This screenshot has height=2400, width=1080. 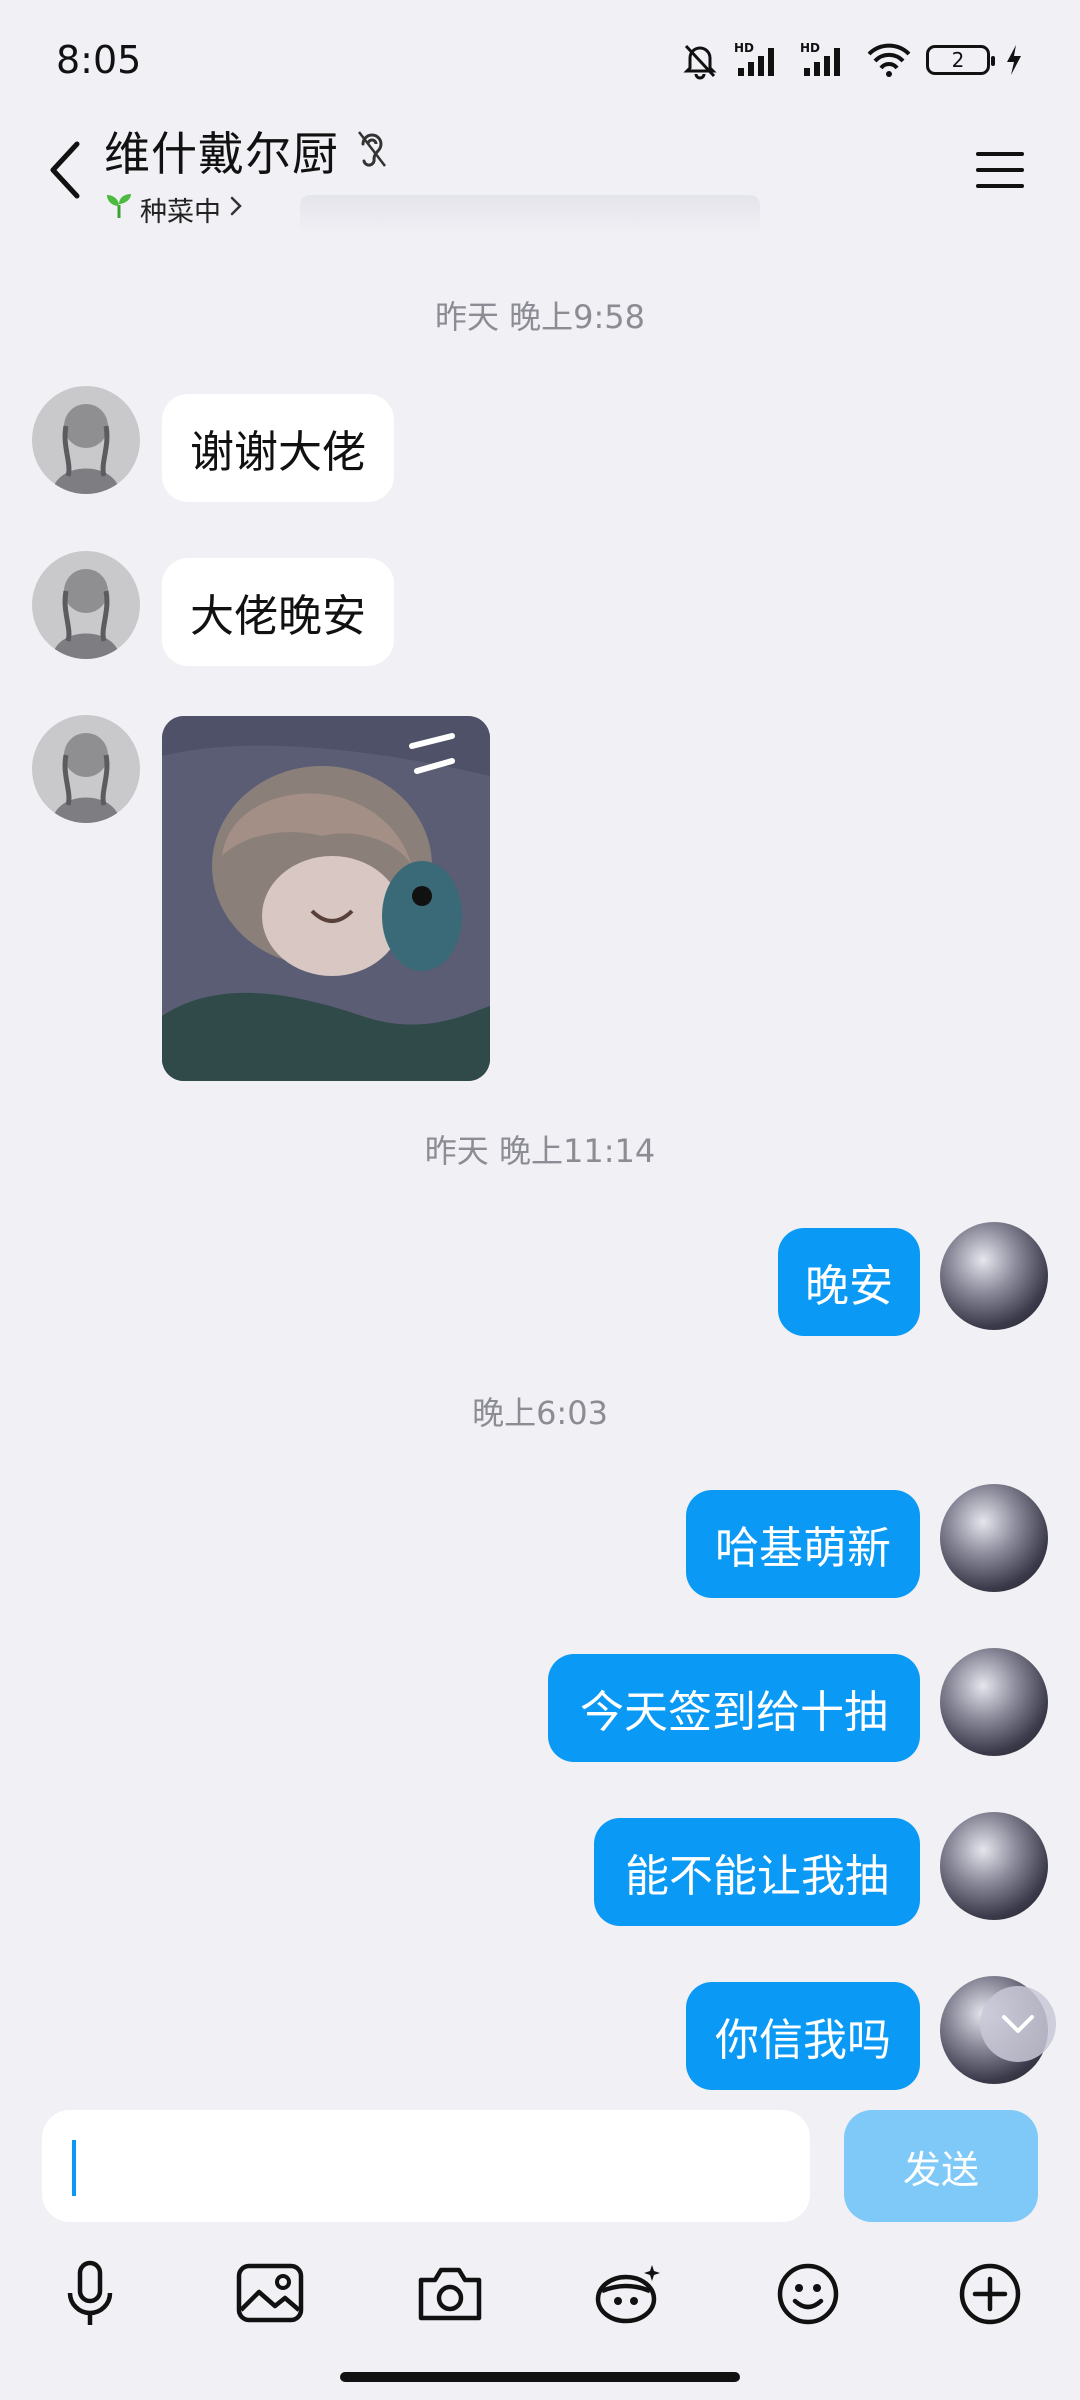 I want to click on message-bubble-self: 今天签到给十抽, so click(x=734, y=1708).